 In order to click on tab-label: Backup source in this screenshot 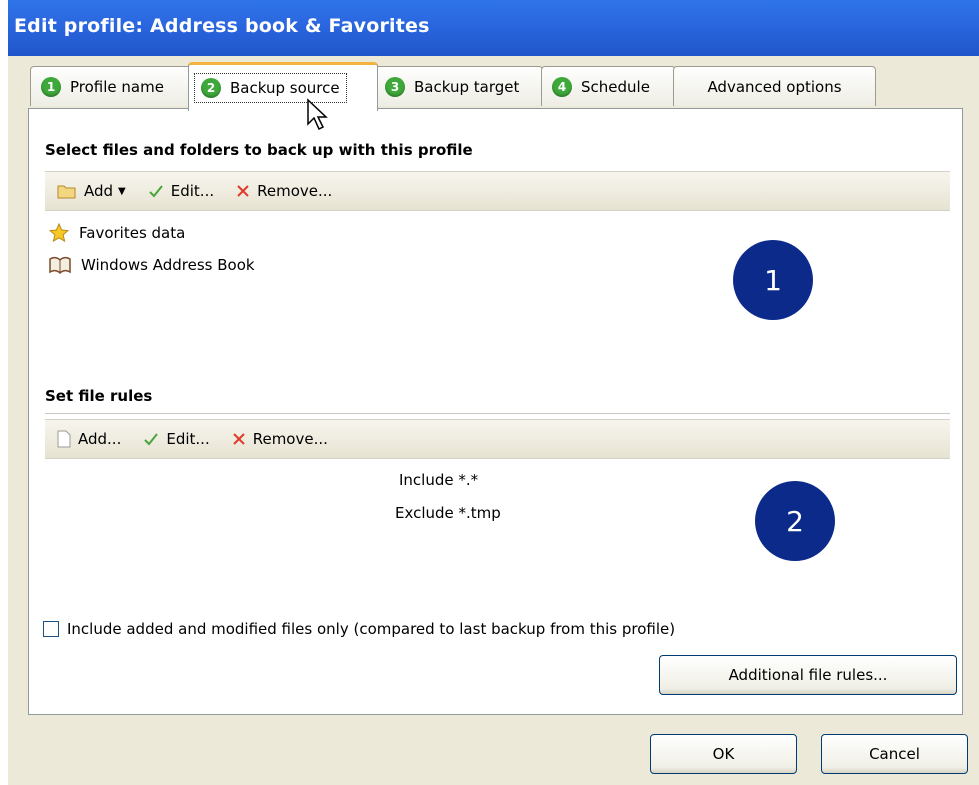, I will do `click(285, 88)`.